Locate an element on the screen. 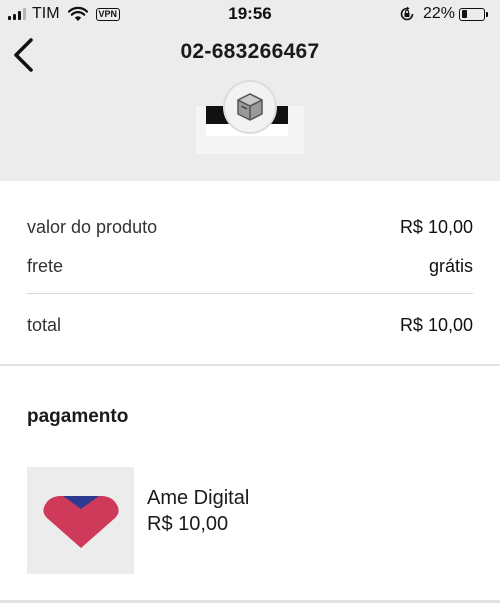 This screenshot has width=500, height=603. rotation-lock-icon is located at coordinates (407, 13).